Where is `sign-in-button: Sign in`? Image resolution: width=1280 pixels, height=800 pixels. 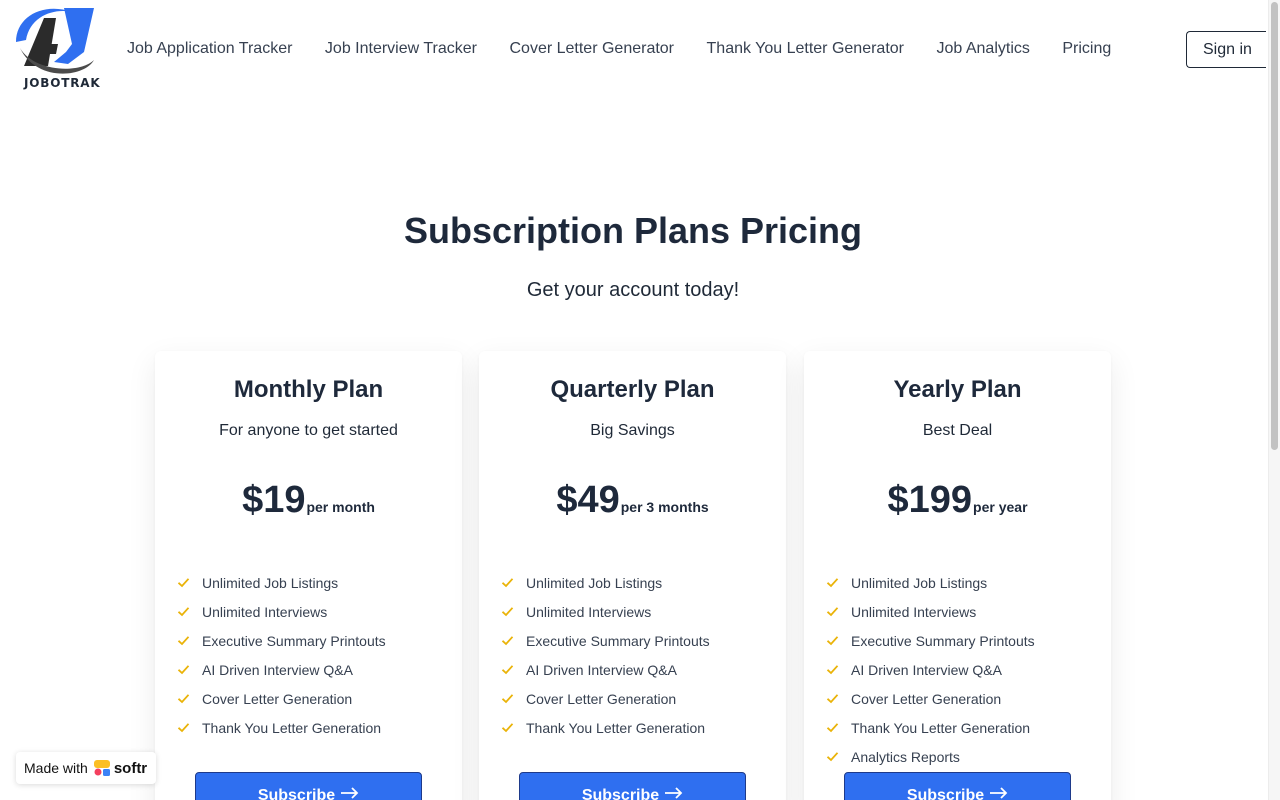 sign-in-button: Sign in is located at coordinates (1226, 49).